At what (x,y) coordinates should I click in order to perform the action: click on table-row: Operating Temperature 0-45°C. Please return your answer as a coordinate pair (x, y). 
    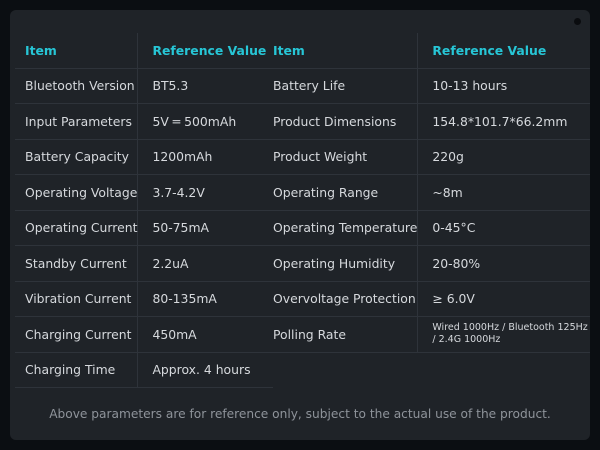
    Looking at the image, I should click on (426, 228).